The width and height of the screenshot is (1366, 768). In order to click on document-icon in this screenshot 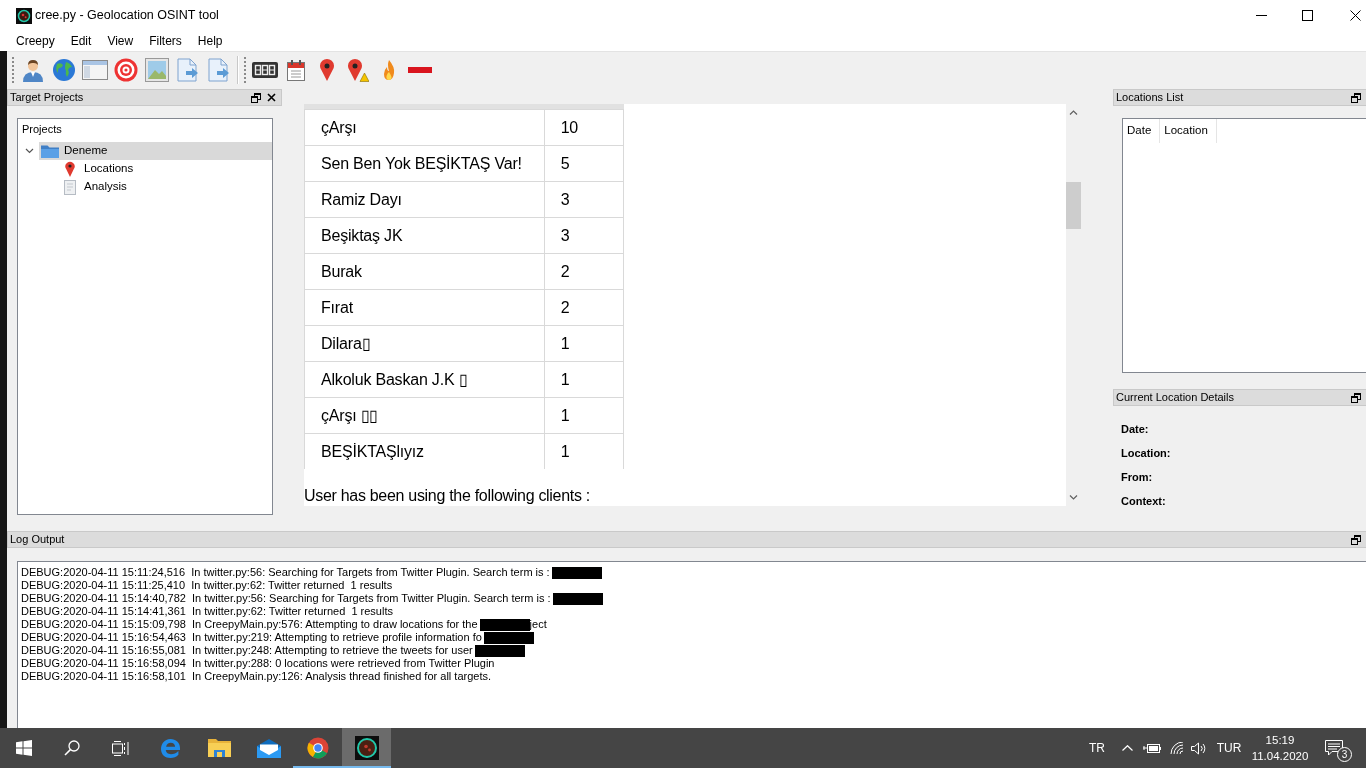, I will do `click(70, 187)`.